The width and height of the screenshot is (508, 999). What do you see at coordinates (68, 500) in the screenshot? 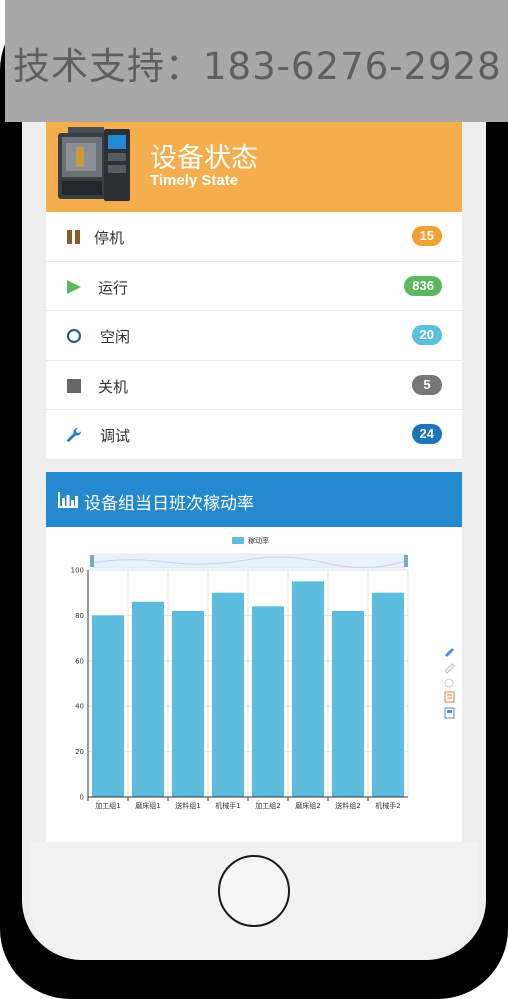
I see `bar-chart-icon` at bounding box center [68, 500].